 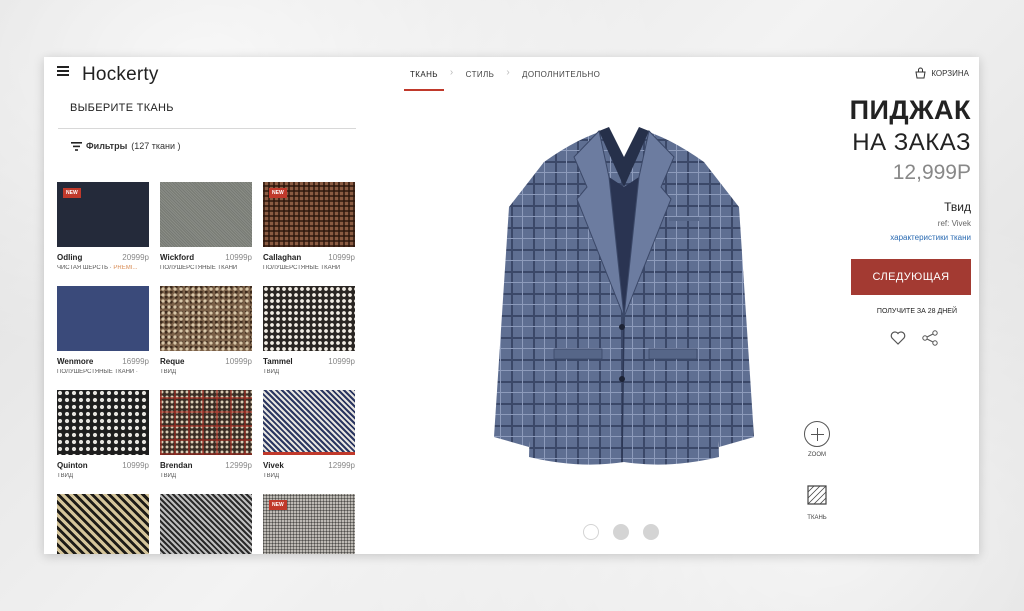 I want to click on fabric-icon, so click(x=817, y=495).